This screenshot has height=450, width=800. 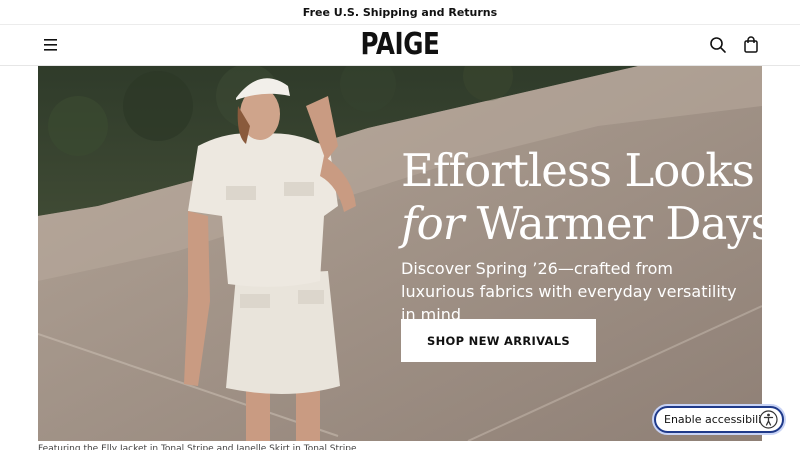 I want to click on site-header: PAIGE, so click(x=400, y=45).